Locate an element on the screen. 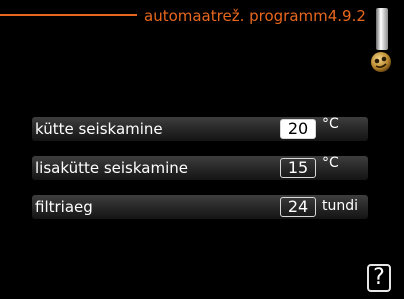 Image resolution: width=404 pixels, height=299 pixels. page-title: automaatrež. programm4.9.2 is located at coordinates (255, 16).